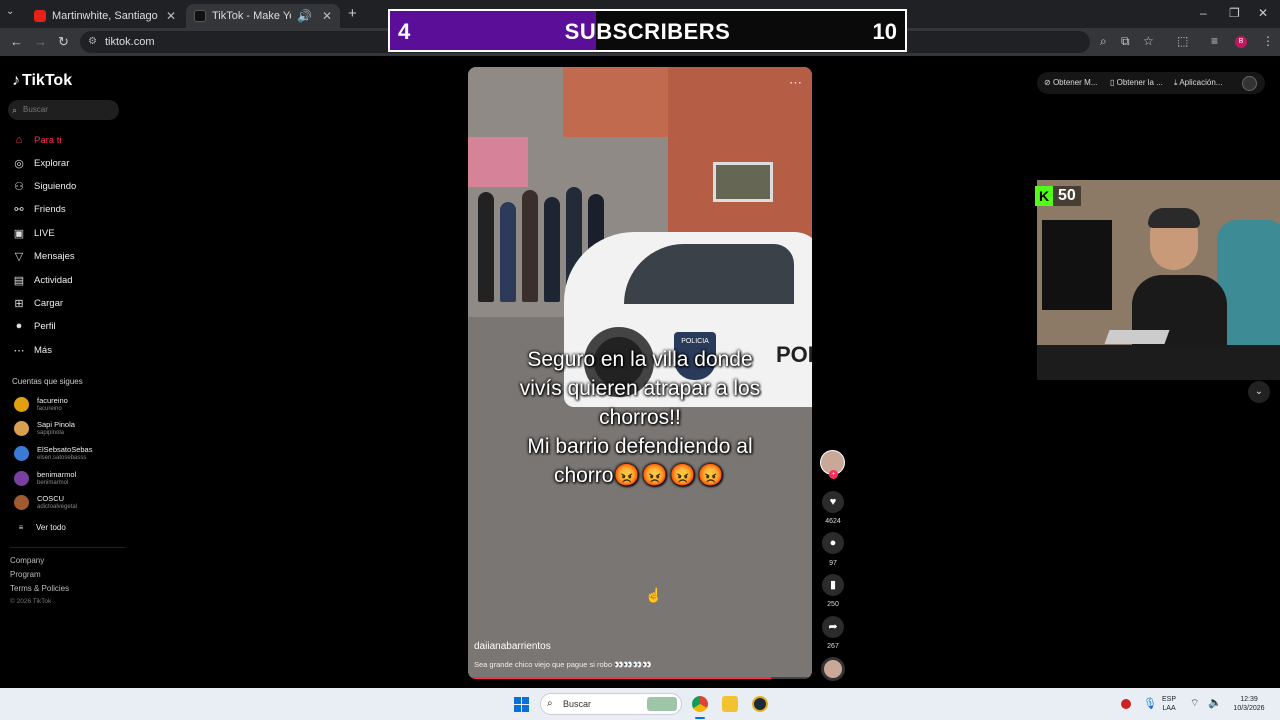 This screenshot has width=1280, height=720. What do you see at coordinates (42, 280) in the screenshot?
I see `sidebar-item-actividad: ▤ Actividad` at bounding box center [42, 280].